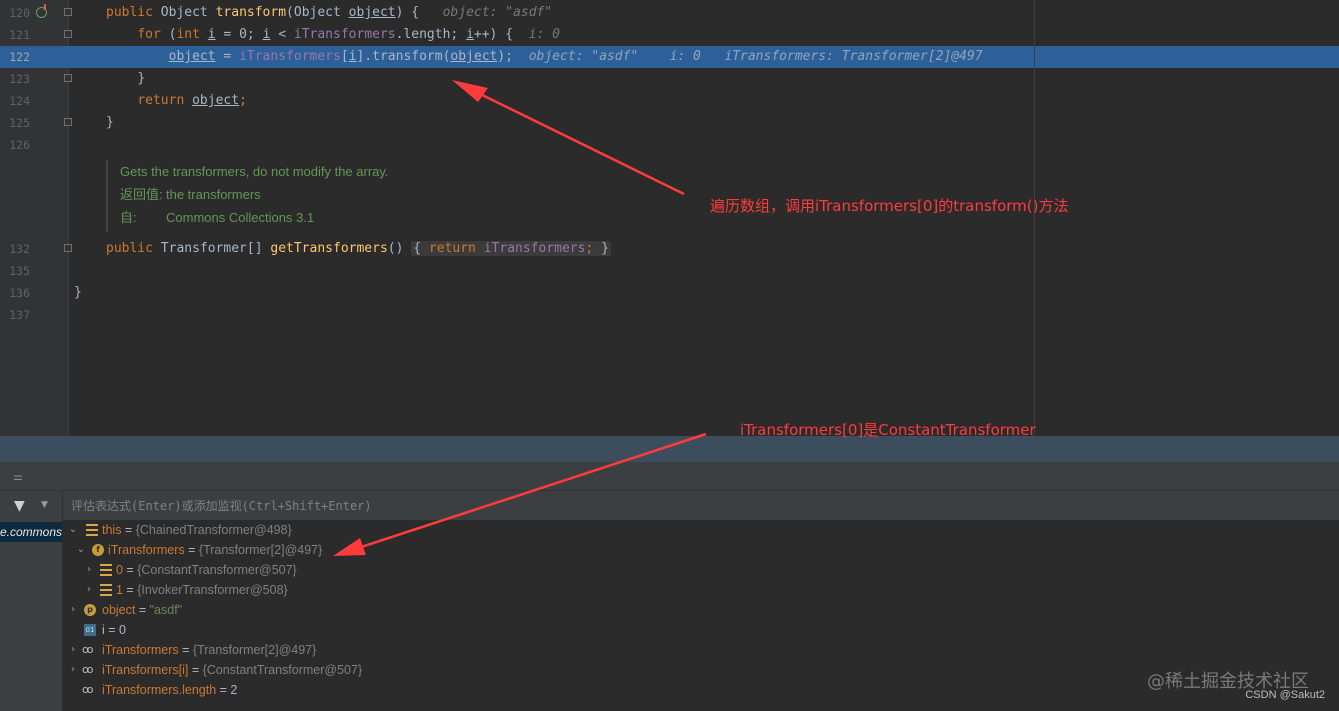 This screenshot has width=1339, height=711. What do you see at coordinates (262, 690) in the screenshot?
I see `variable-row-itransformers-length-watch: oo iTransformers.length = 2` at bounding box center [262, 690].